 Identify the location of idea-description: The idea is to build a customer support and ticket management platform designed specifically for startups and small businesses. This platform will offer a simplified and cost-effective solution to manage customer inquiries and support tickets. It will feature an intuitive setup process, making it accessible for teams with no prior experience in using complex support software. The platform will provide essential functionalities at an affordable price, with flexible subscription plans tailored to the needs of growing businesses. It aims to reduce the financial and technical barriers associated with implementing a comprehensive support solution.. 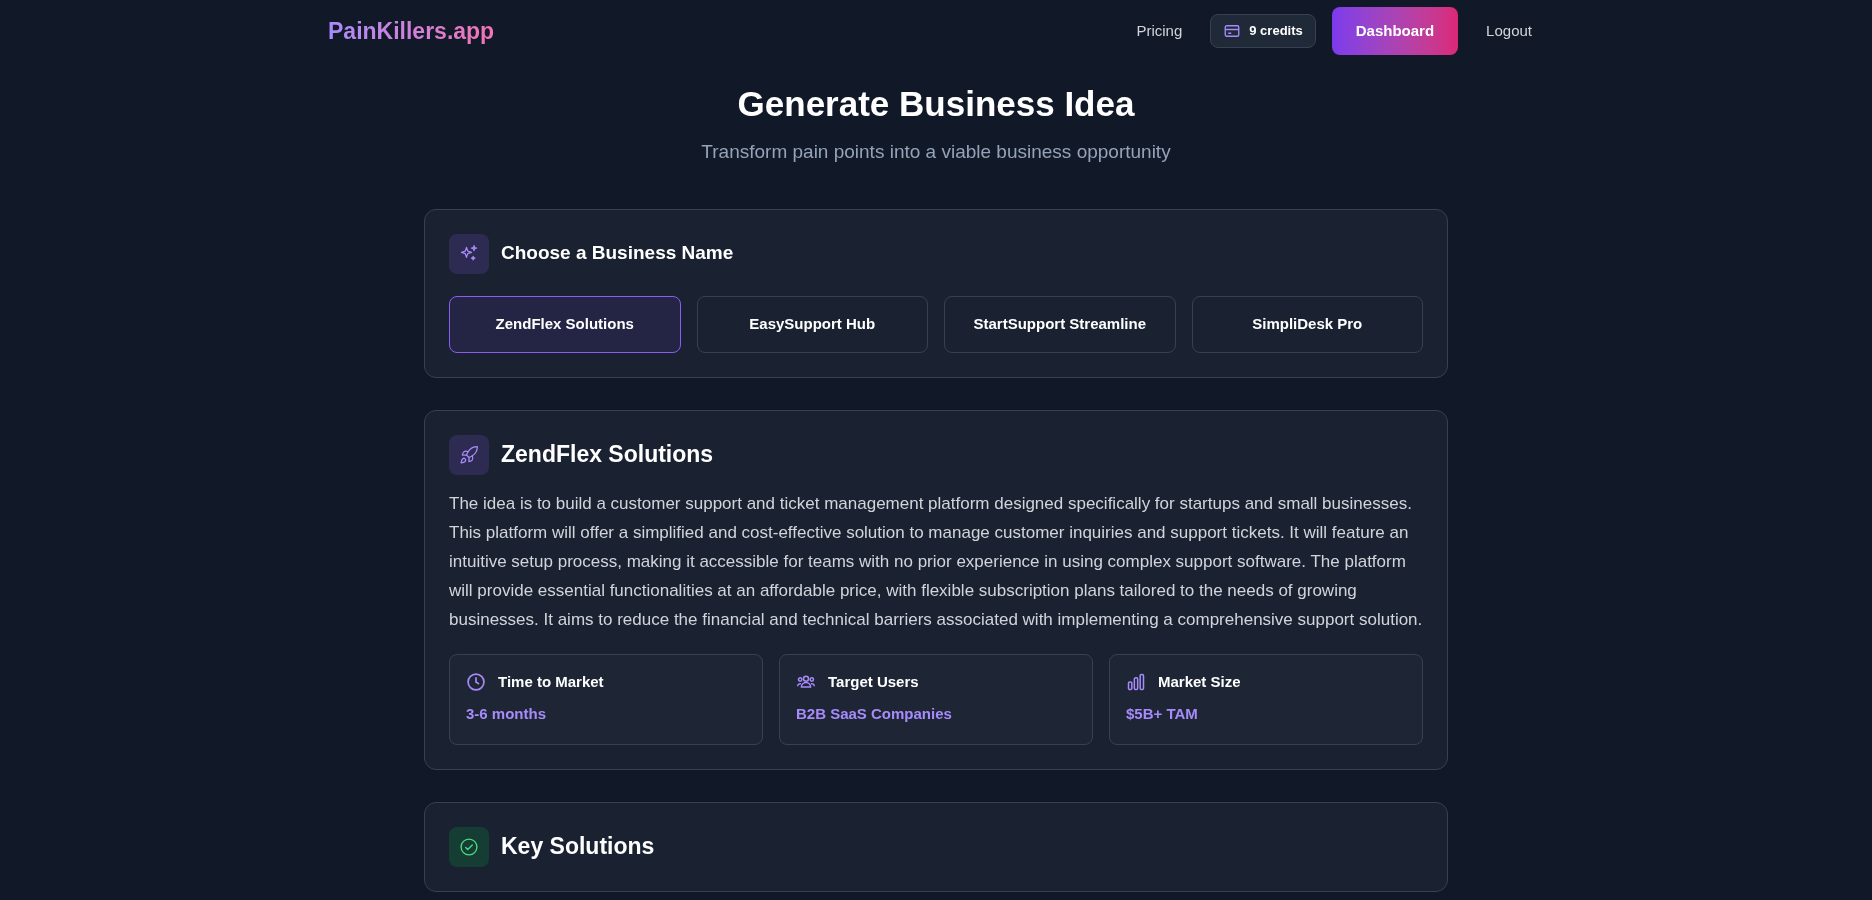
(936, 561).